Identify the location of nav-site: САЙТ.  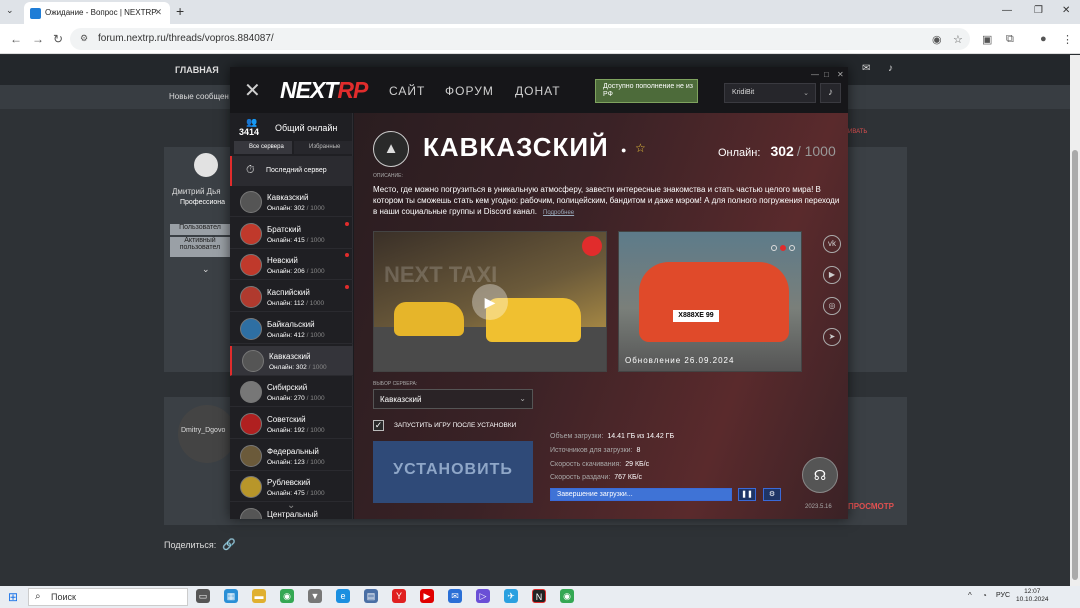
(407, 91).